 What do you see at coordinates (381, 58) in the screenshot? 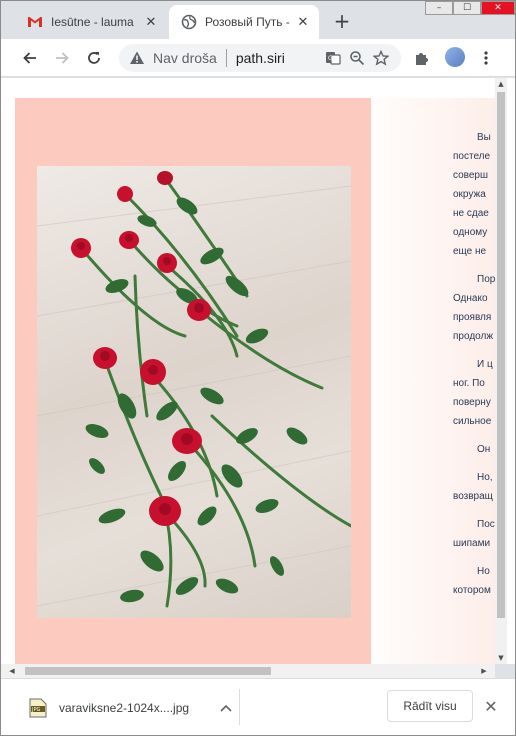
I see `bookmark-star-icon` at bounding box center [381, 58].